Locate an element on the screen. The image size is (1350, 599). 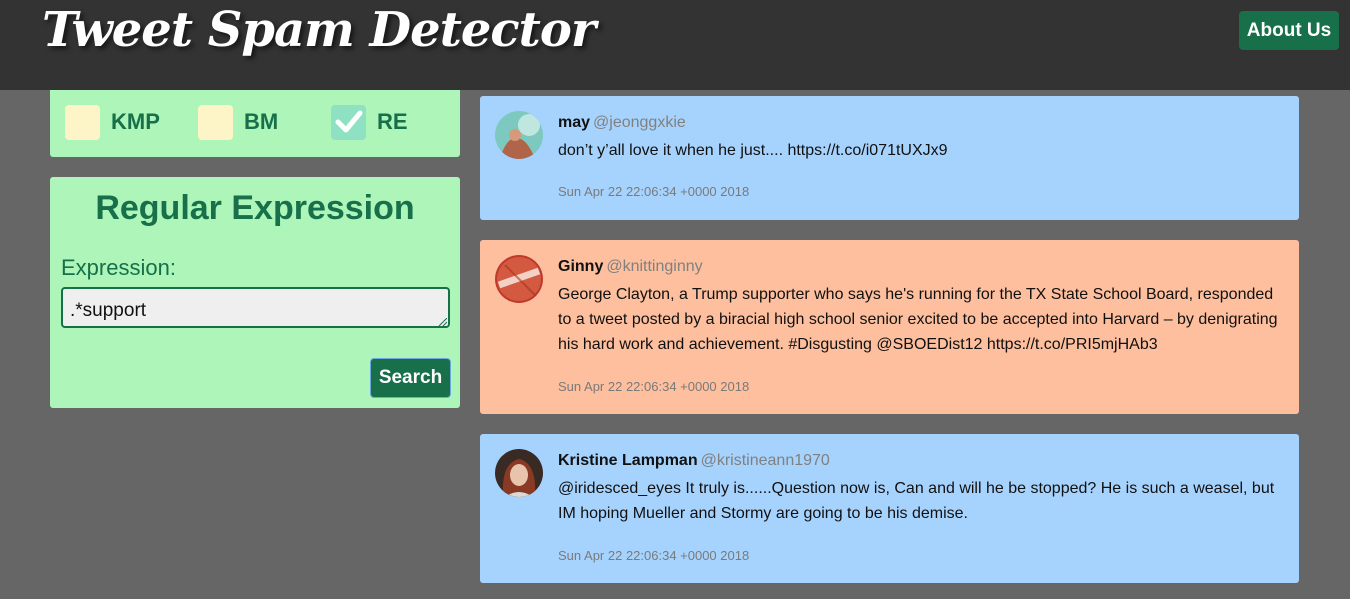
tweet-header: may @jeonggxkie is located at coordinates (622, 123).